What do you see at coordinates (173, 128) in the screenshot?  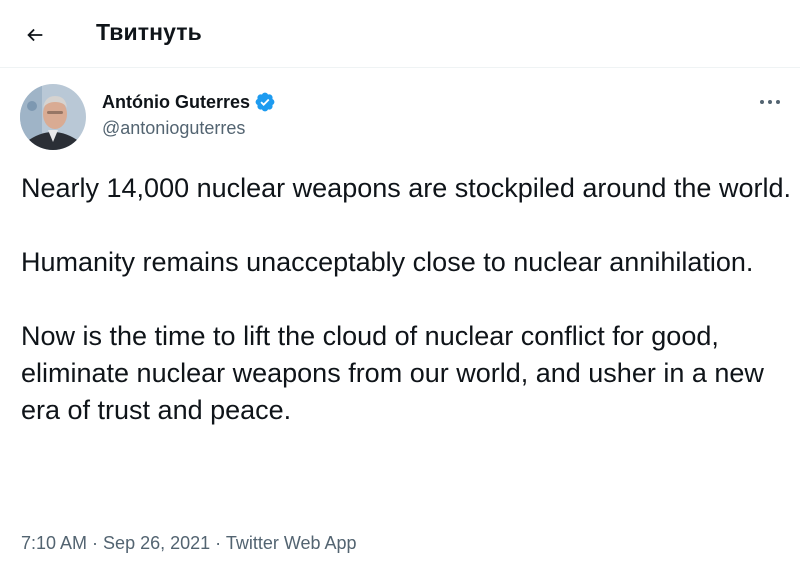 I see `author-handle: @antonioguterres` at bounding box center [173, 128].